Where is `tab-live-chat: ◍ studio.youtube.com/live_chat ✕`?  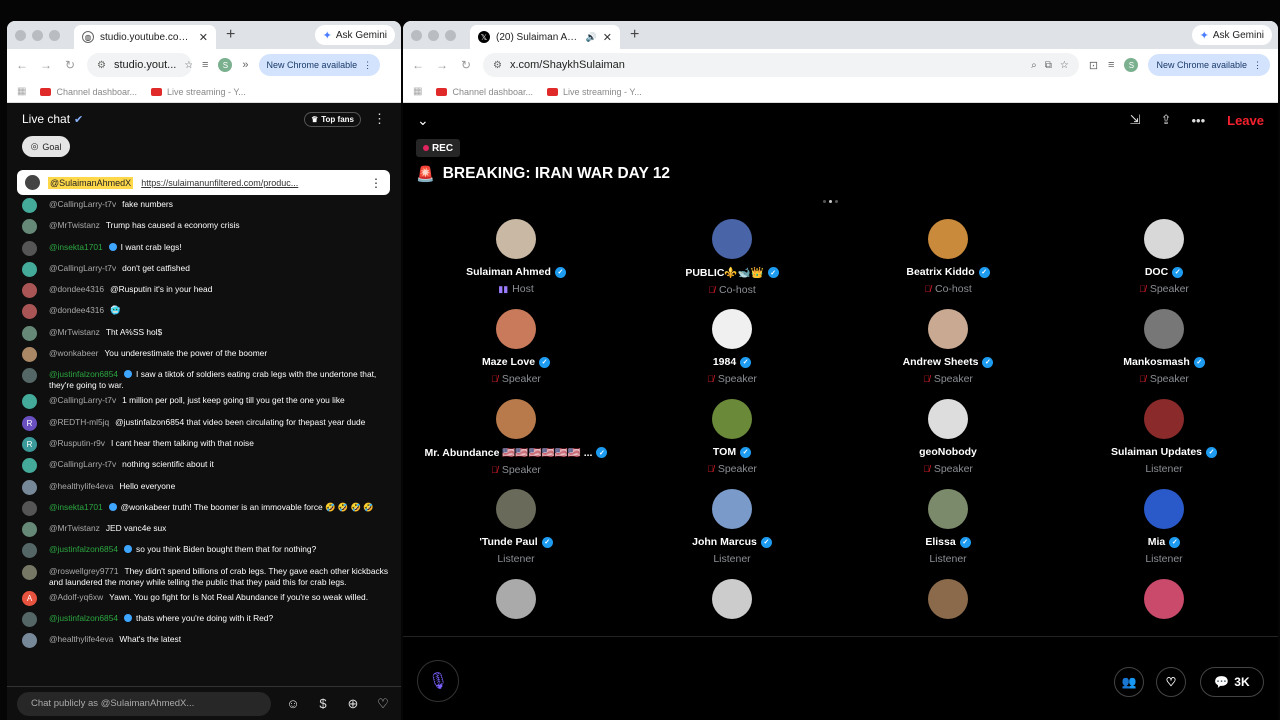 tab-live-chat: ◍ studio.youtube.com/live_chat ✕ is located at coordinates (145, 37).